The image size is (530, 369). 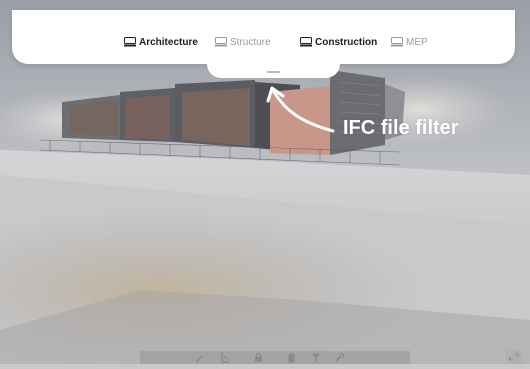 What do you see at coordinates (199, 357) in the screenshot?
I see `pencil-icon` at bounding box center [199, 357].